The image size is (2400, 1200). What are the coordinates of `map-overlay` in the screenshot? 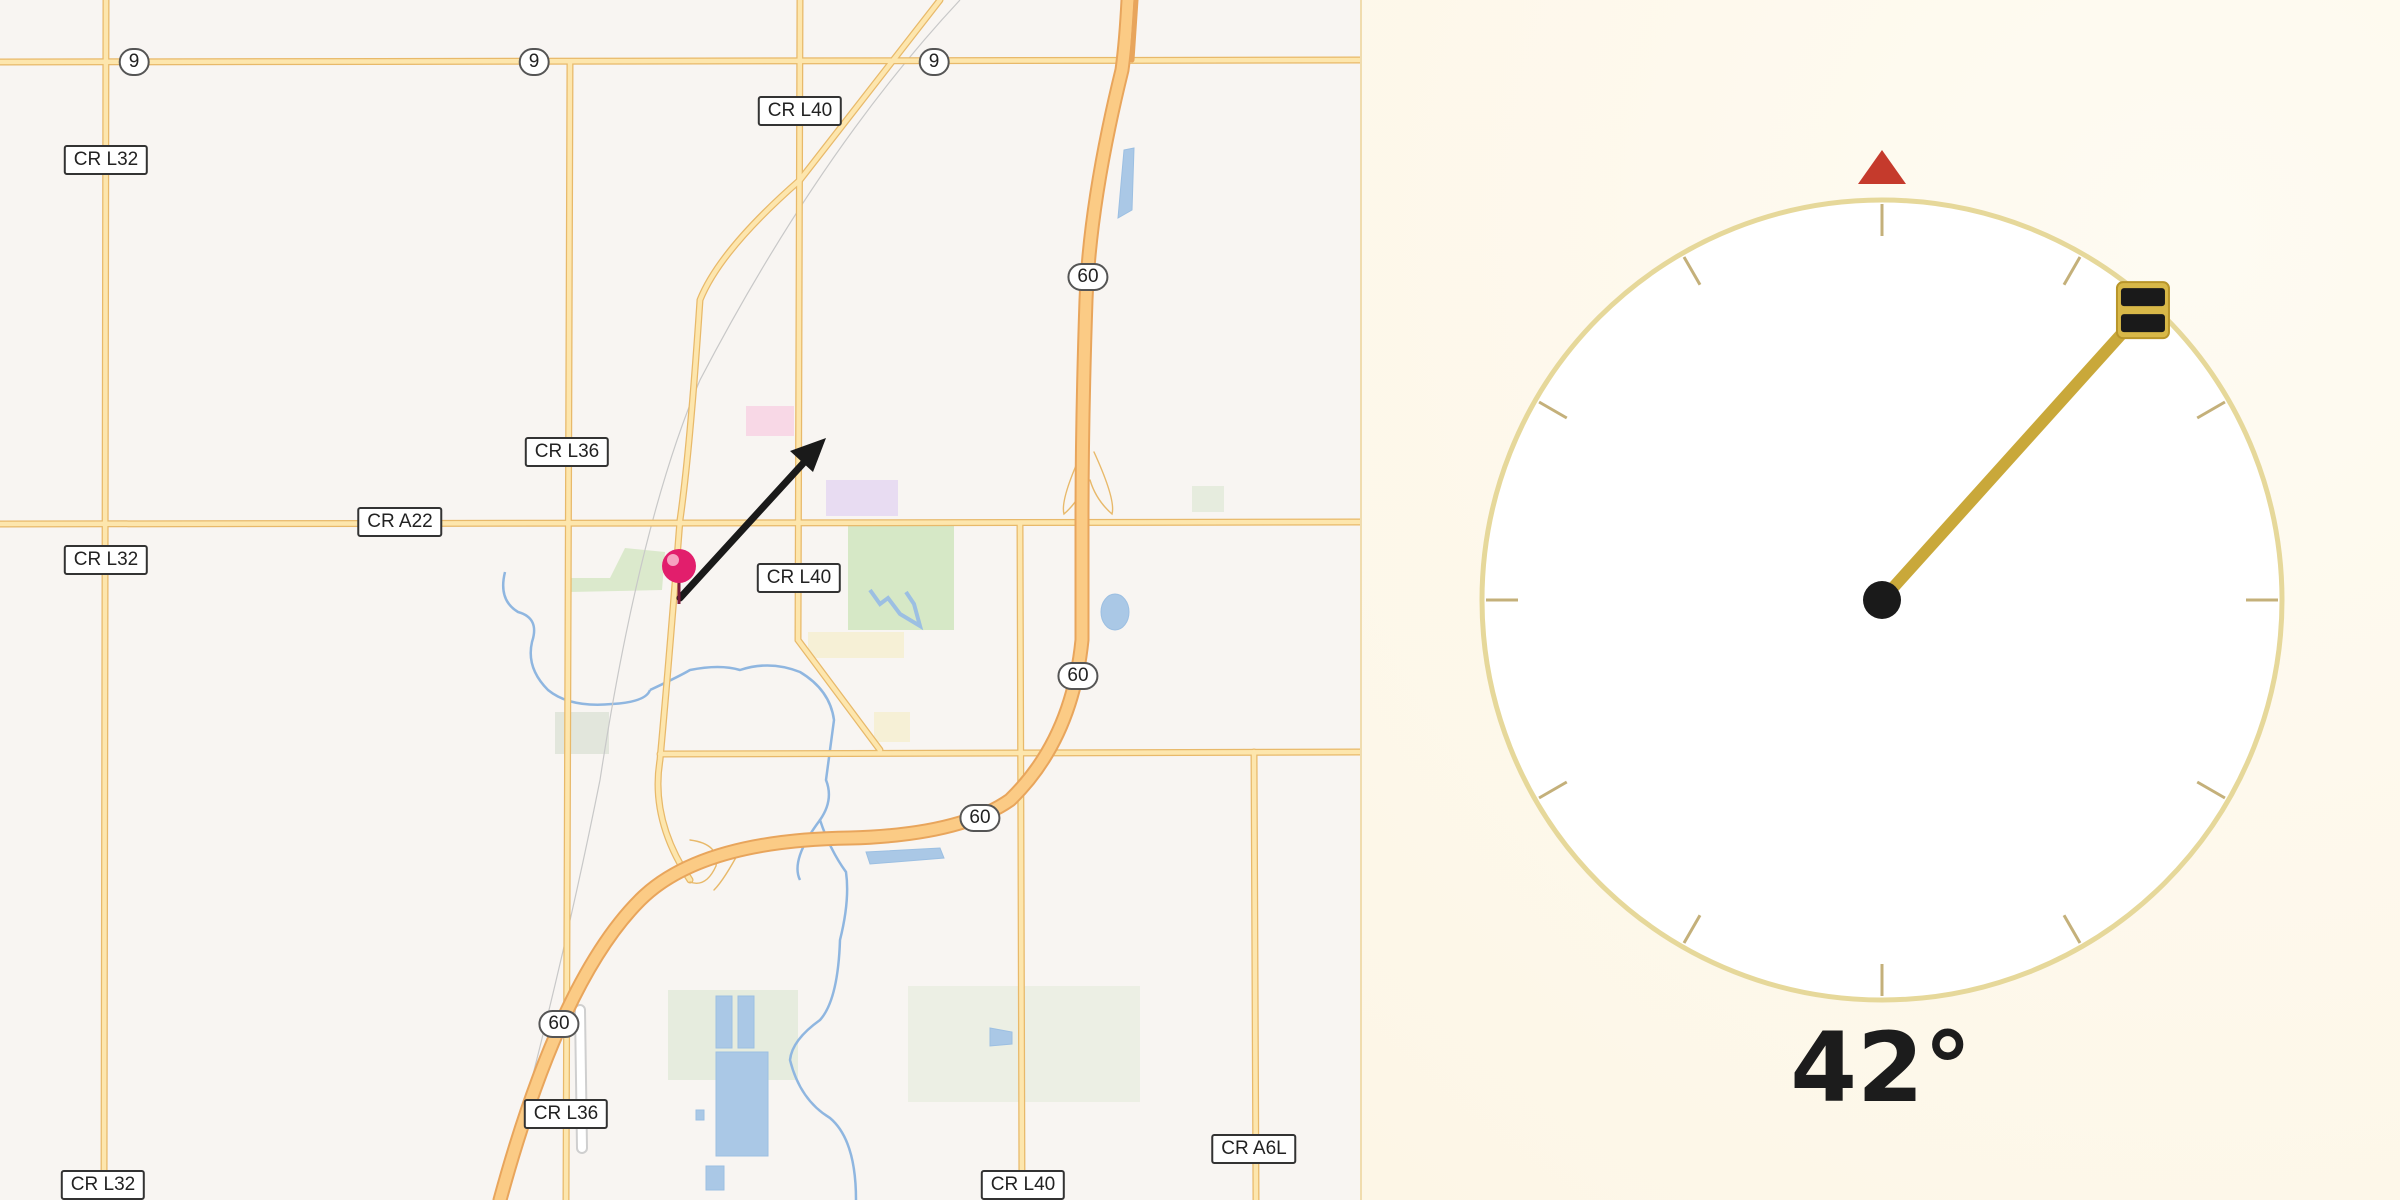 It's located at (744, 521).